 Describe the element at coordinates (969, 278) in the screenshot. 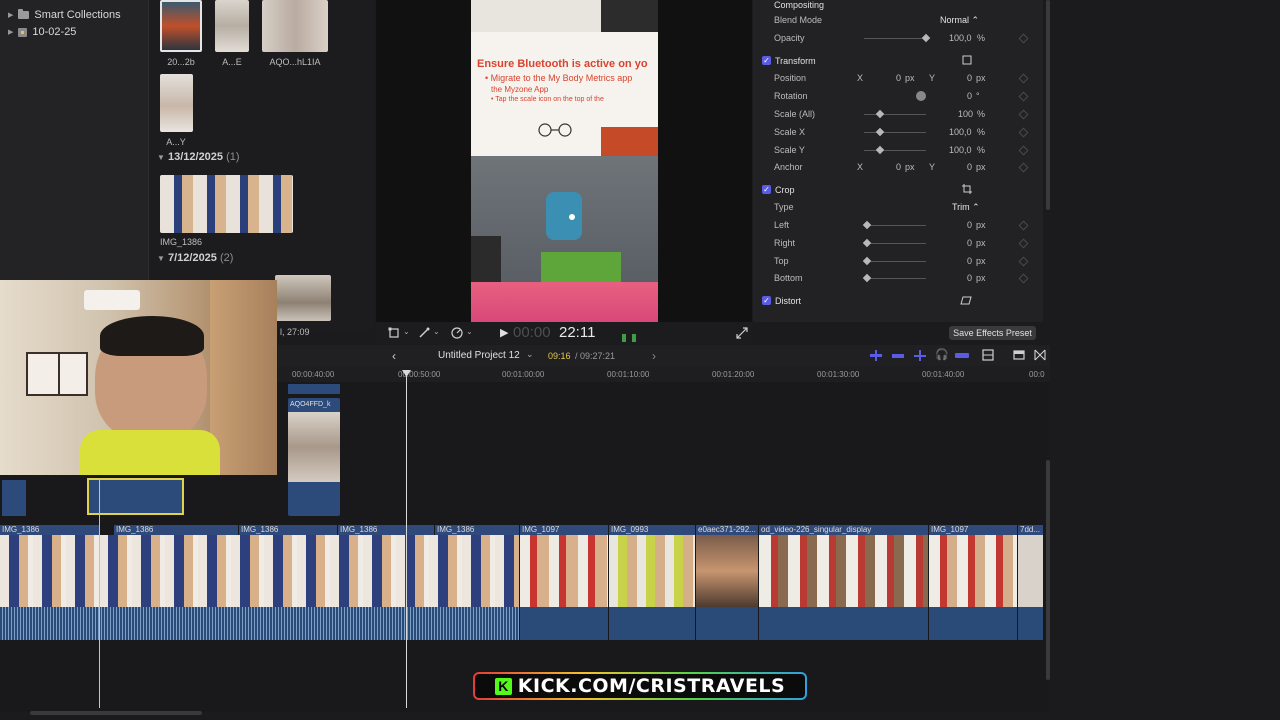

I see `crop-bottom-value: 0` at that location.